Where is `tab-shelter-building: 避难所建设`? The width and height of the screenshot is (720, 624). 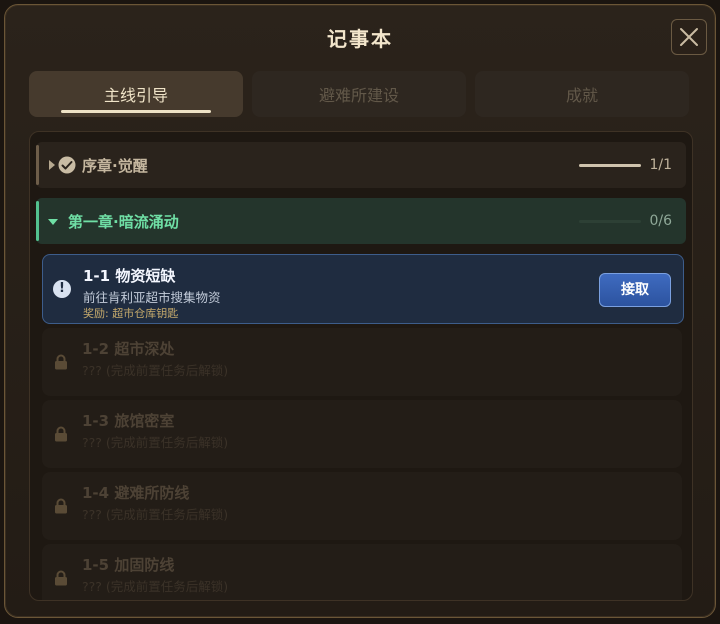
tab-shelter-building: 避难所建设 is located at coordinates (359, 94).